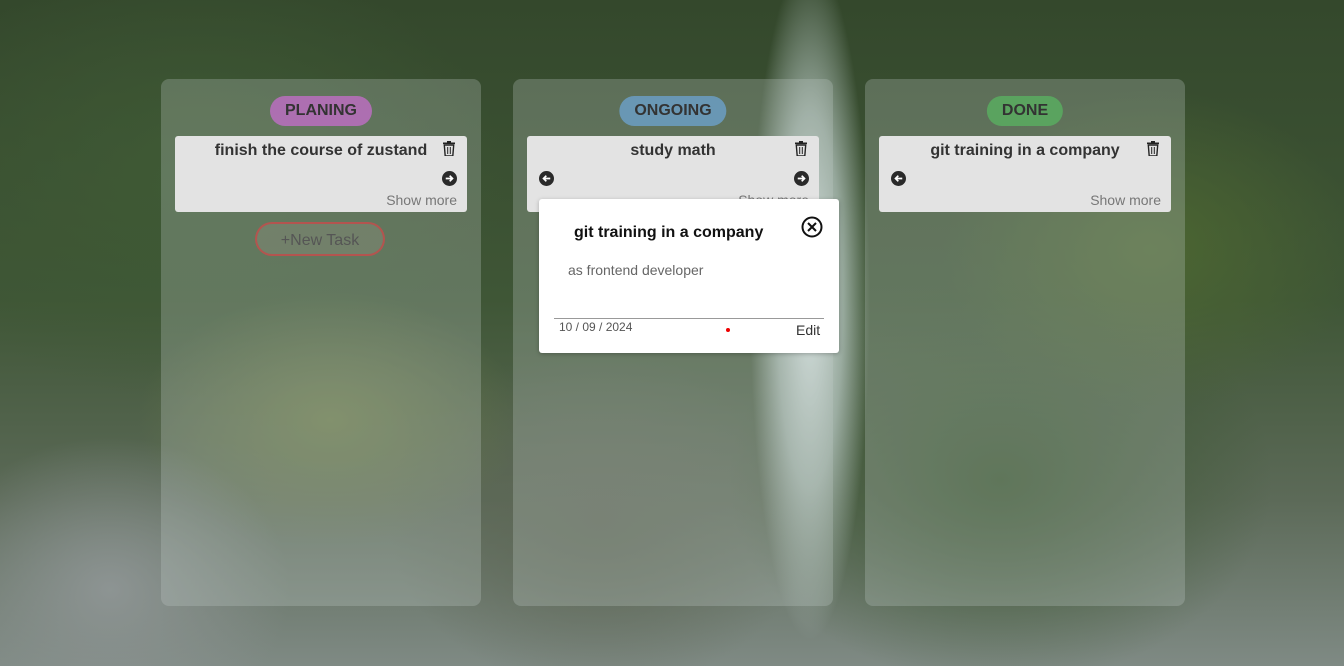 This screenshot has width=1344, height=666. What do you see at coordinates (1025, 174) in the screenshot?
I see `task-card: git training in a company Show more` at bounding box center [1025, 174].